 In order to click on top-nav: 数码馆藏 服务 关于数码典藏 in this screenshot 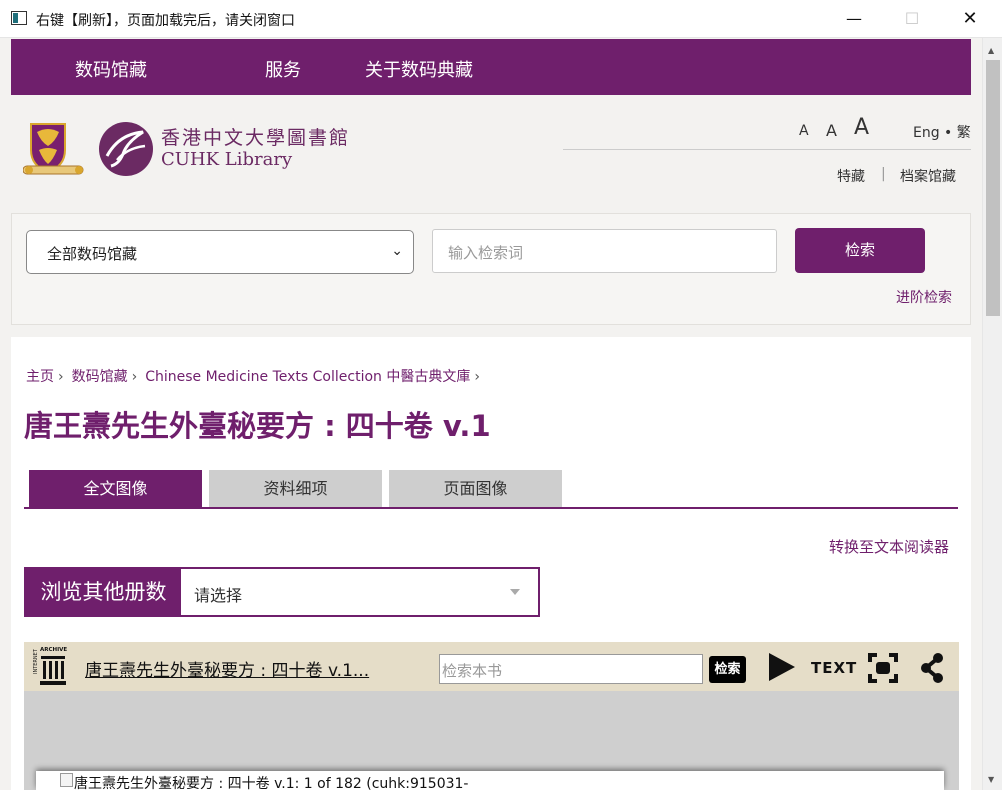, I will do `click(491, 67)`.